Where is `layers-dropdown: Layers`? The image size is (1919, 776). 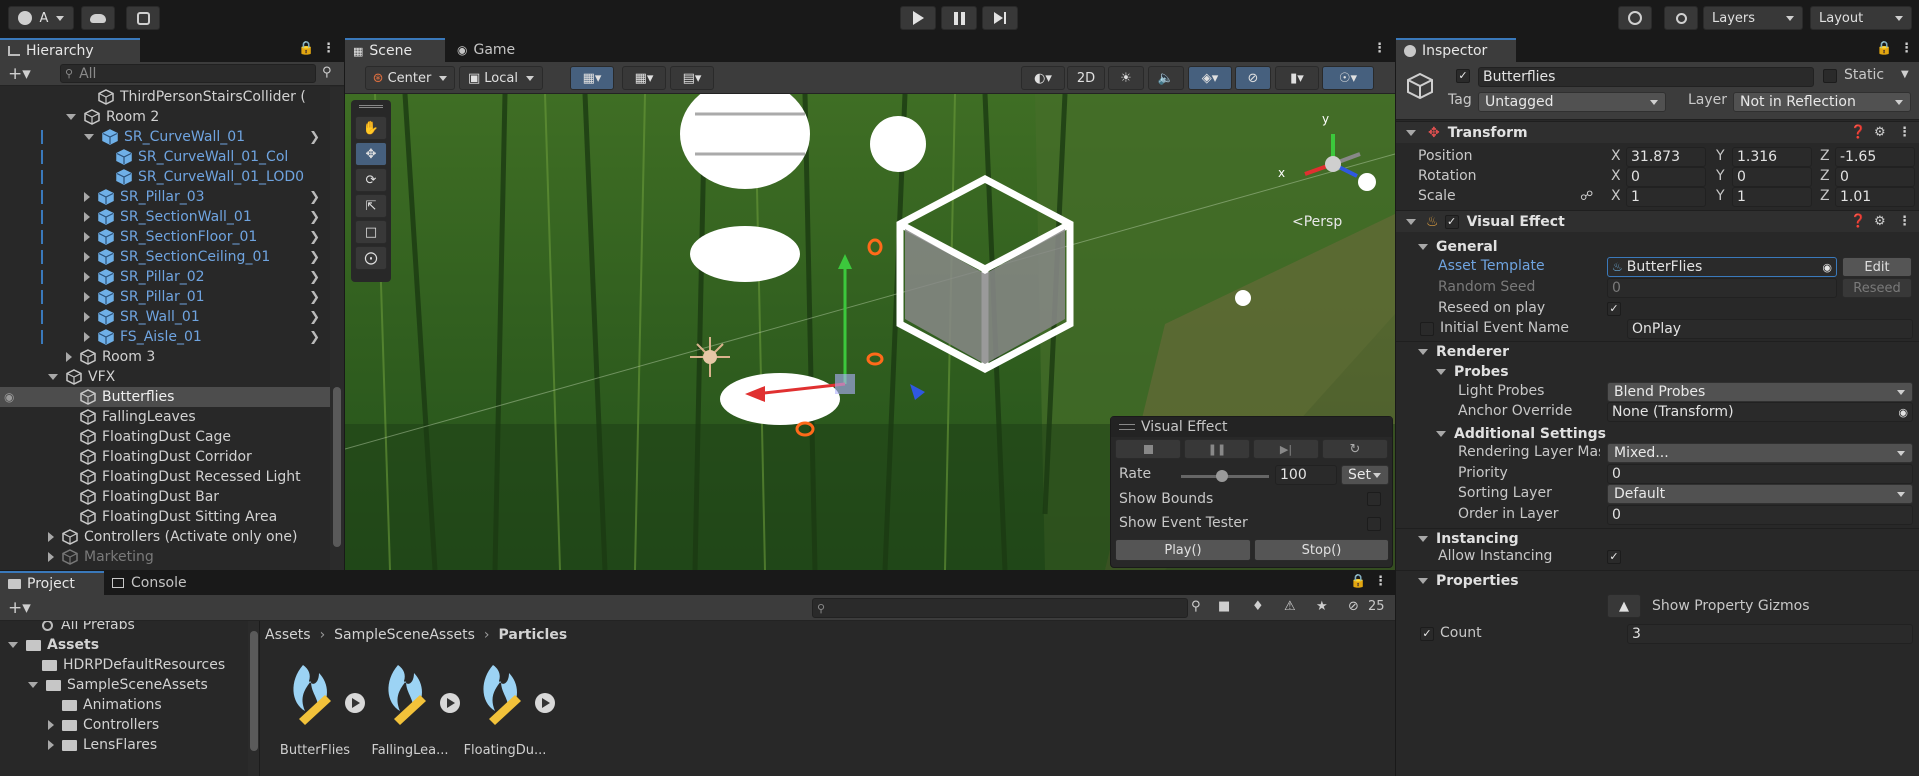
layers-dropdown: Layers is located at coordinates (1753, 18).